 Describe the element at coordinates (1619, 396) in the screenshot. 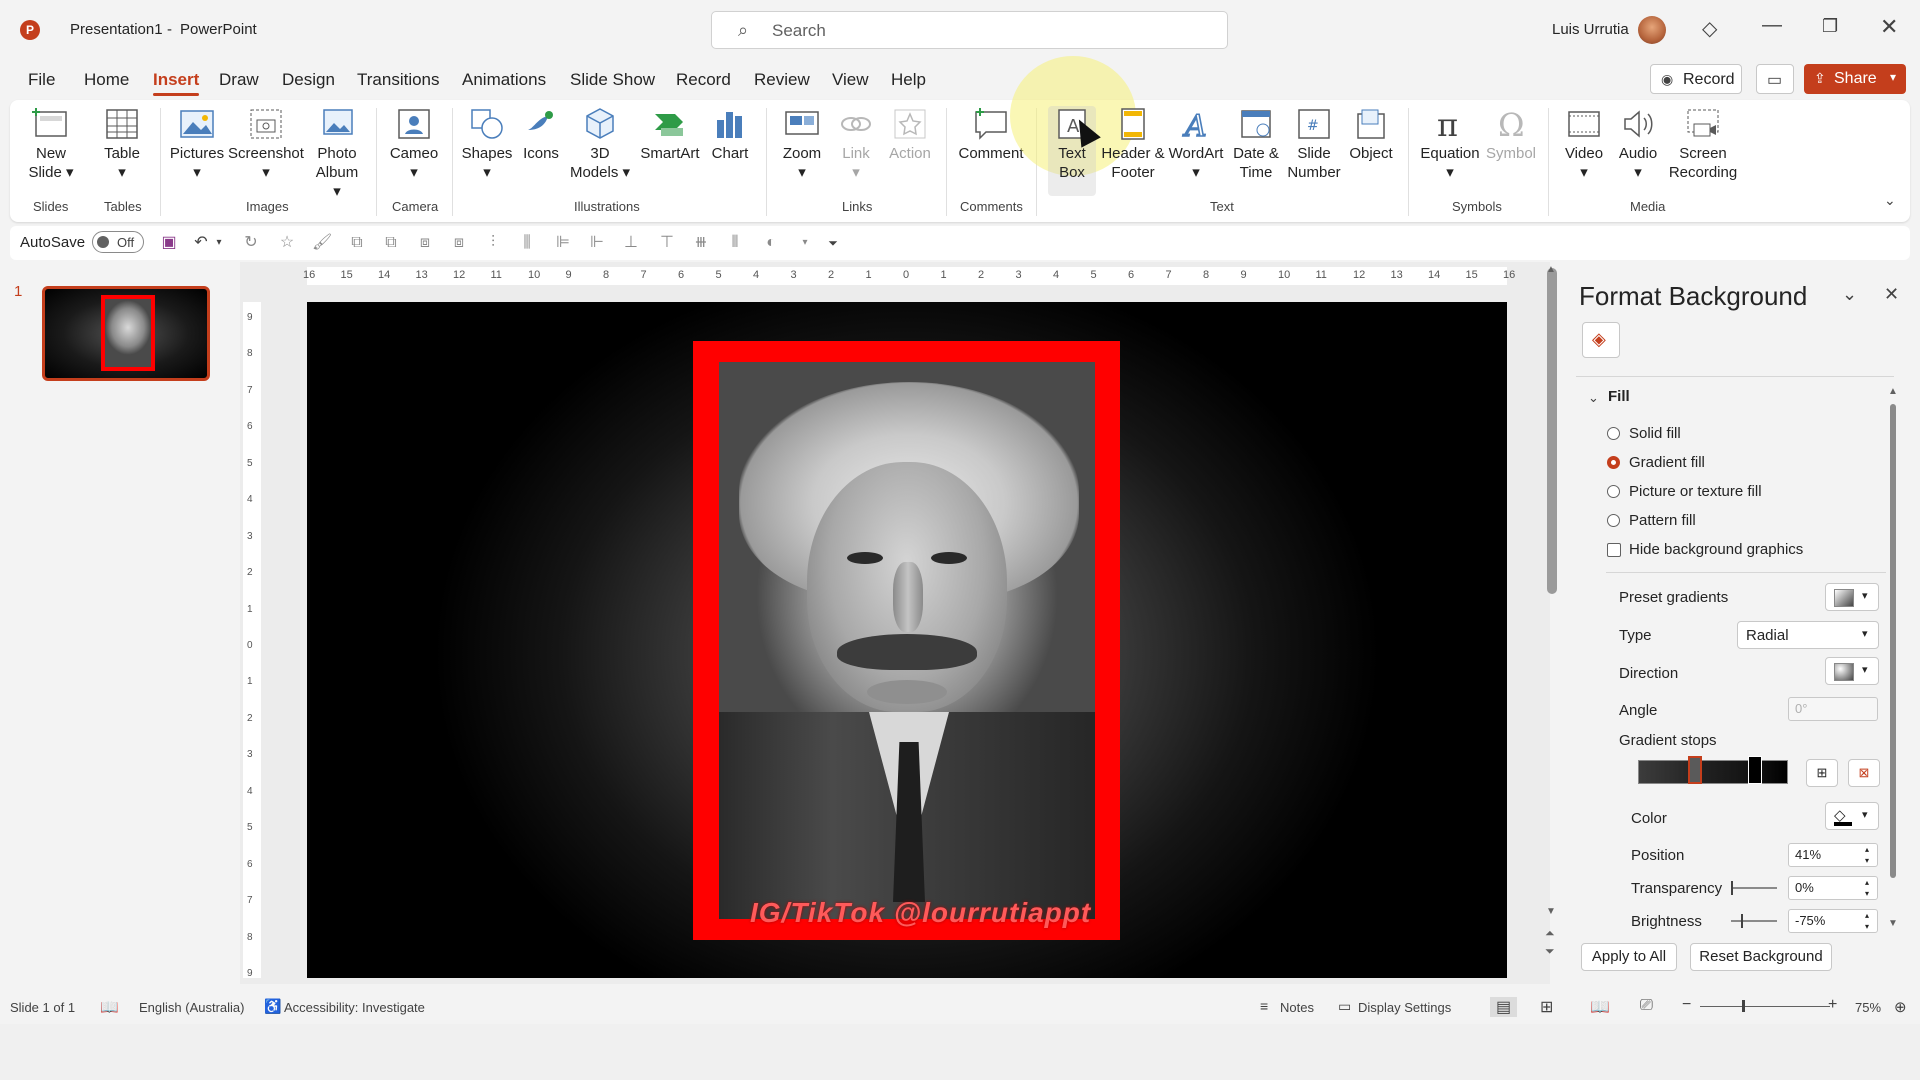

I see `fill-section-header: Fill` at that location.